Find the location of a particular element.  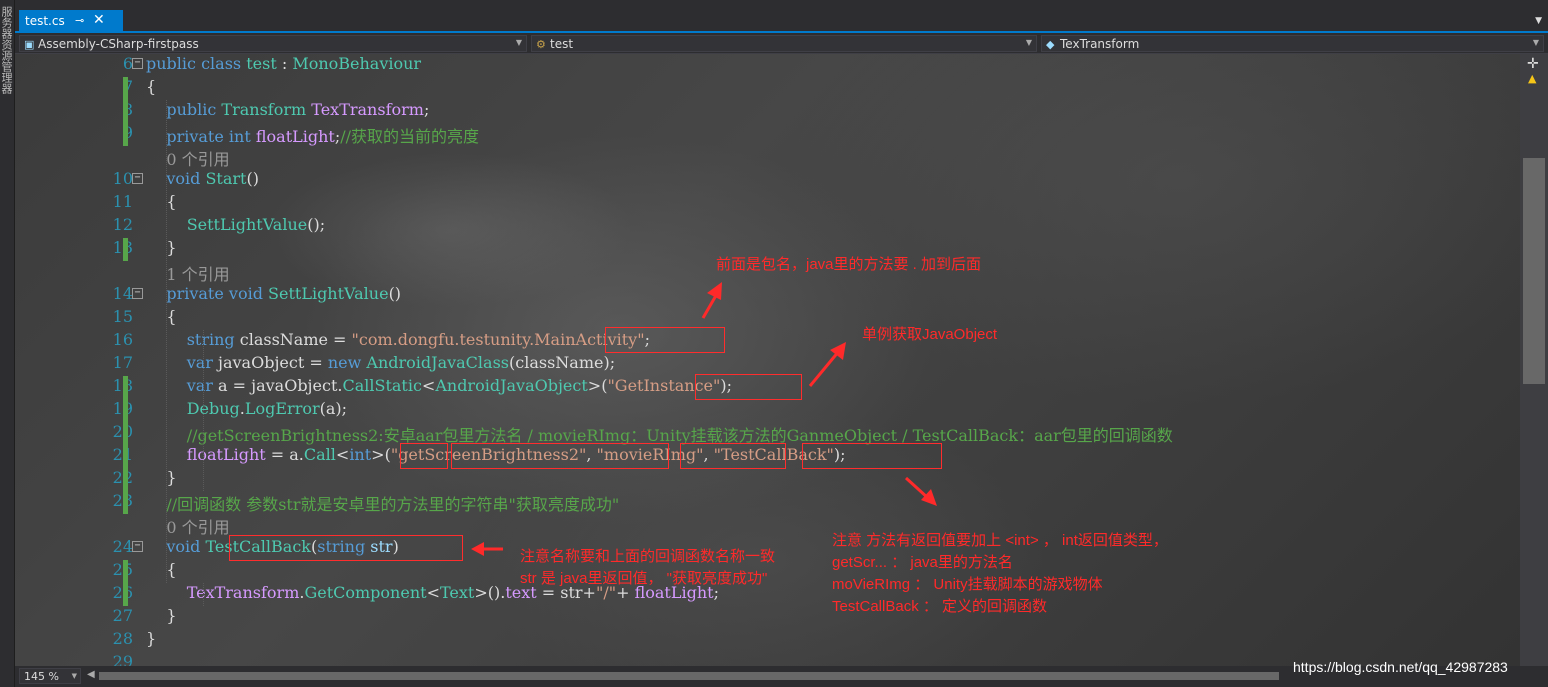

note-call-2: getScr... ： java里的方法名 is located at coordinates (922, 562).